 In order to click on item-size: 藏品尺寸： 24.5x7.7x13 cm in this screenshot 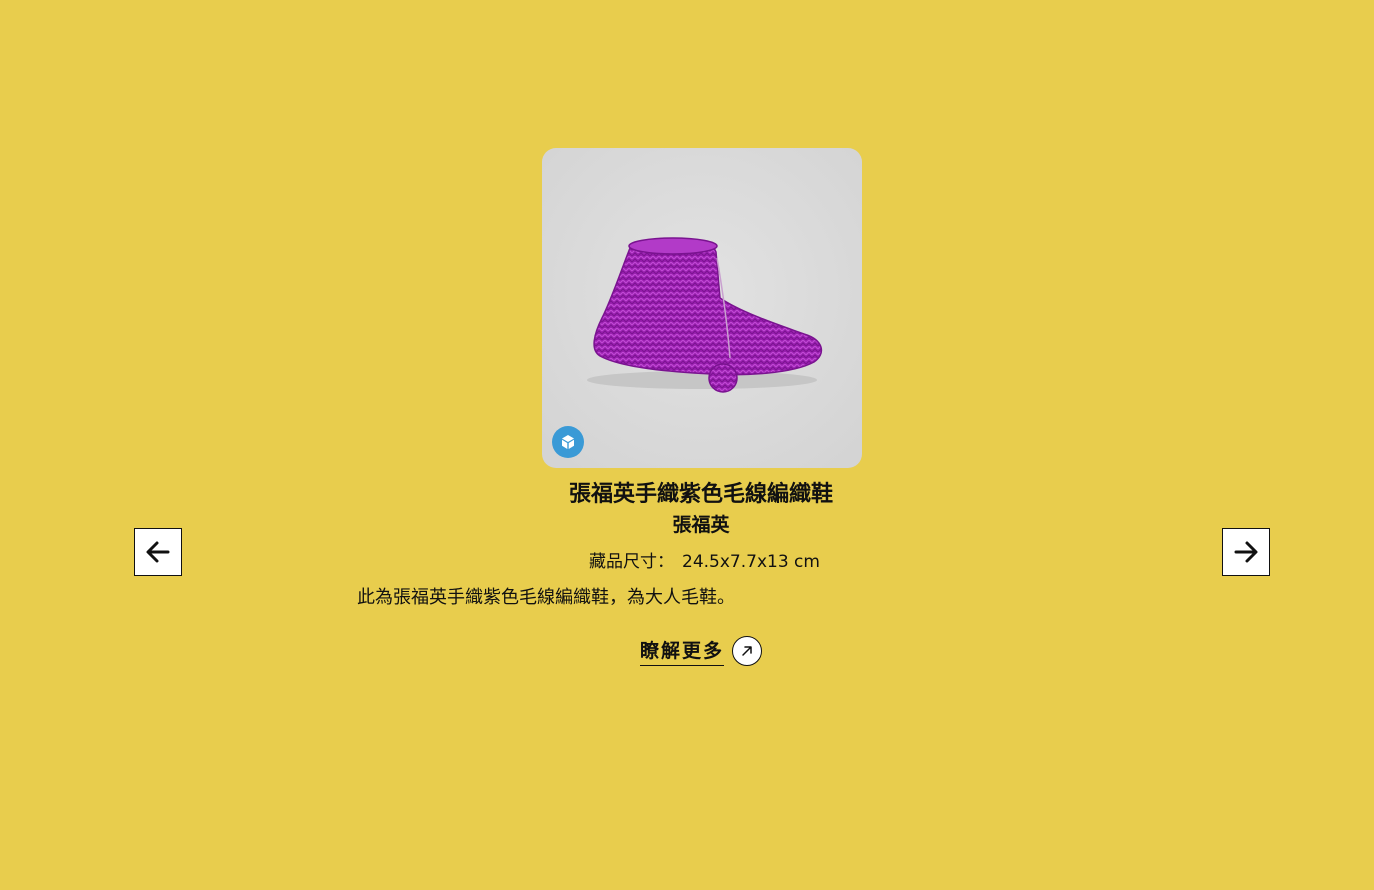, I will do `click(704, 562)`.